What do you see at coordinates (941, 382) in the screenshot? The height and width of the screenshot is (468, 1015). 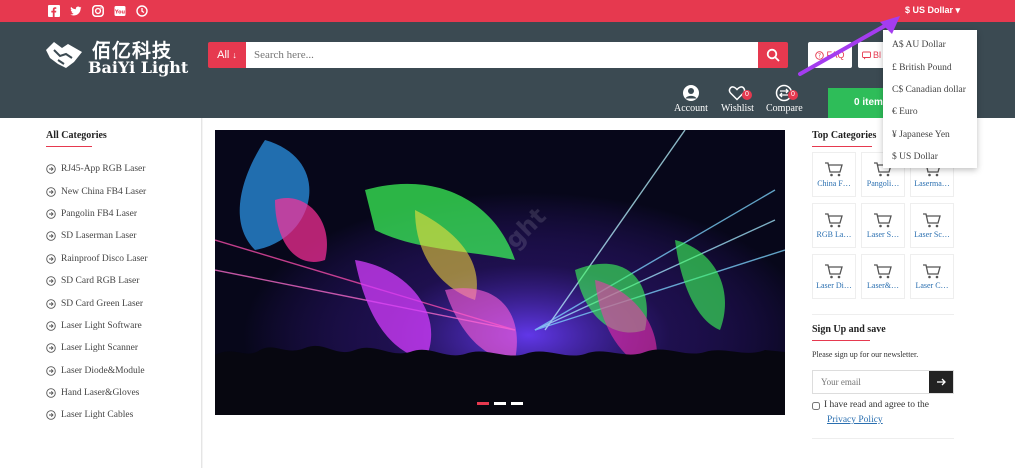 I see `subscribe-button` at bounding box center [941, 382].